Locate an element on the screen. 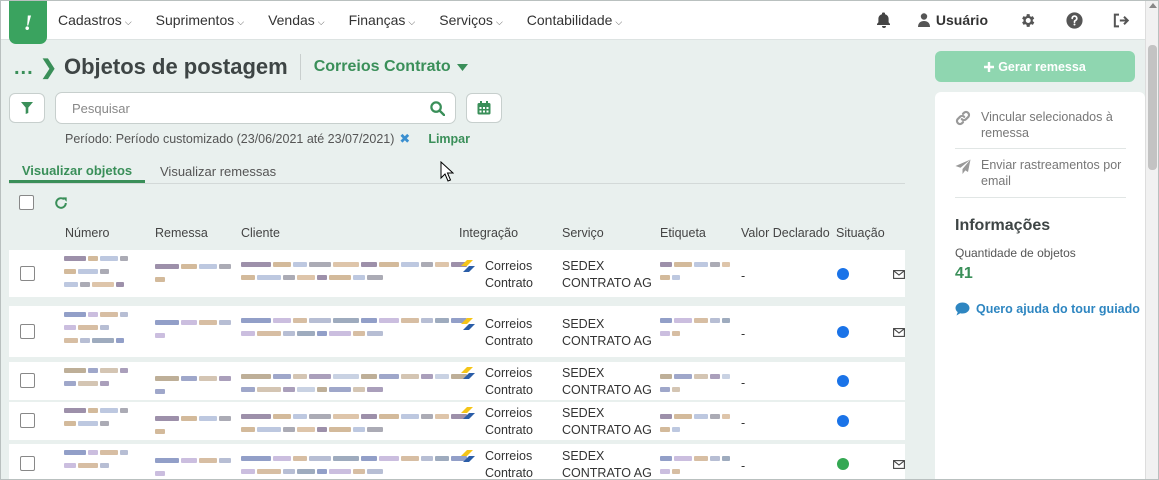 The height and width of the screenshot is (480, 1159). column-etiqueta: Etiqueta is located at coordinates (683, 233).